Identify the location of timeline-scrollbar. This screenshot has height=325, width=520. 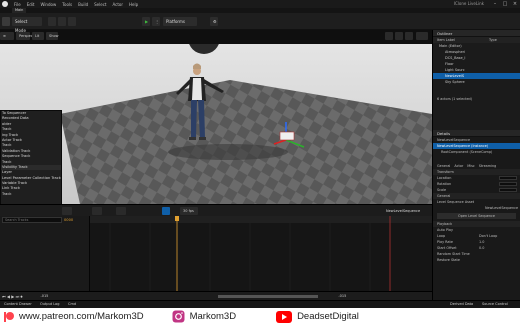
(268, 296).